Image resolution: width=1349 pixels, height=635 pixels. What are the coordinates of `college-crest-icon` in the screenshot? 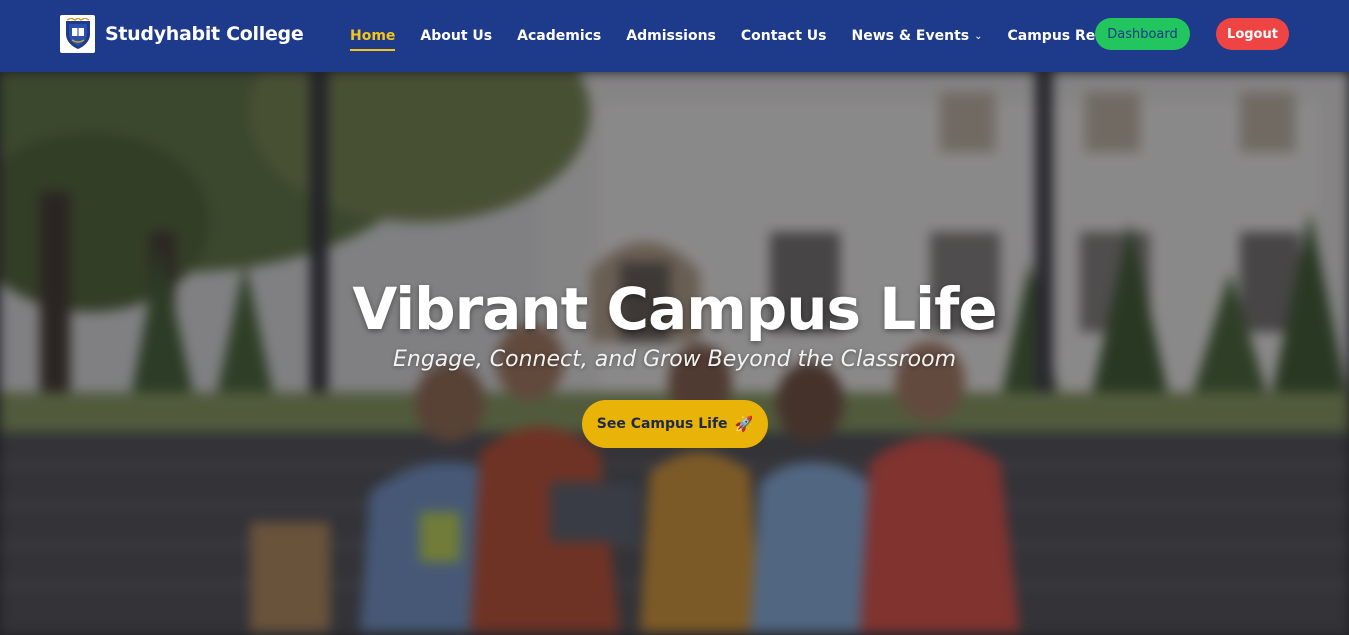 It's located at (77, 34).